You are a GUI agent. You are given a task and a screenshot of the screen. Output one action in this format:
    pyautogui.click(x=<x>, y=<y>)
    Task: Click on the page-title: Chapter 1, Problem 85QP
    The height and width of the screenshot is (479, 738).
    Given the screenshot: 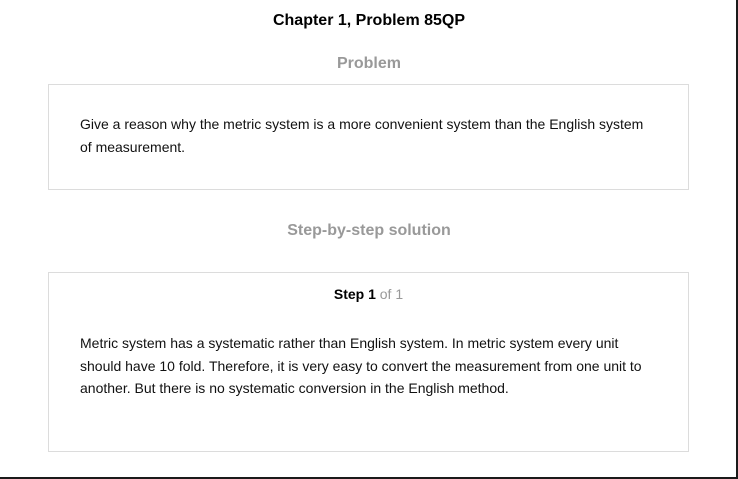 What is the action you would take?
    pyautogui.click(x=369, y=20)
    